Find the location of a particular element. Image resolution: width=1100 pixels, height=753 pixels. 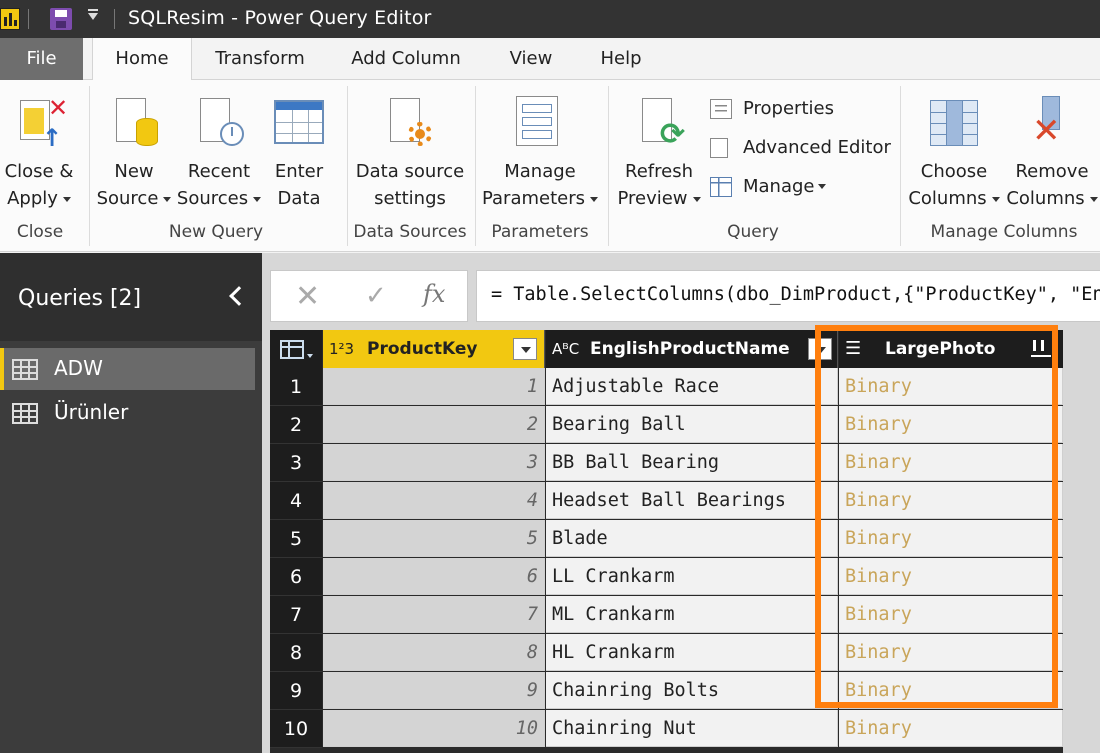

manage-parameters-icon is located at coordinates (538, 122).